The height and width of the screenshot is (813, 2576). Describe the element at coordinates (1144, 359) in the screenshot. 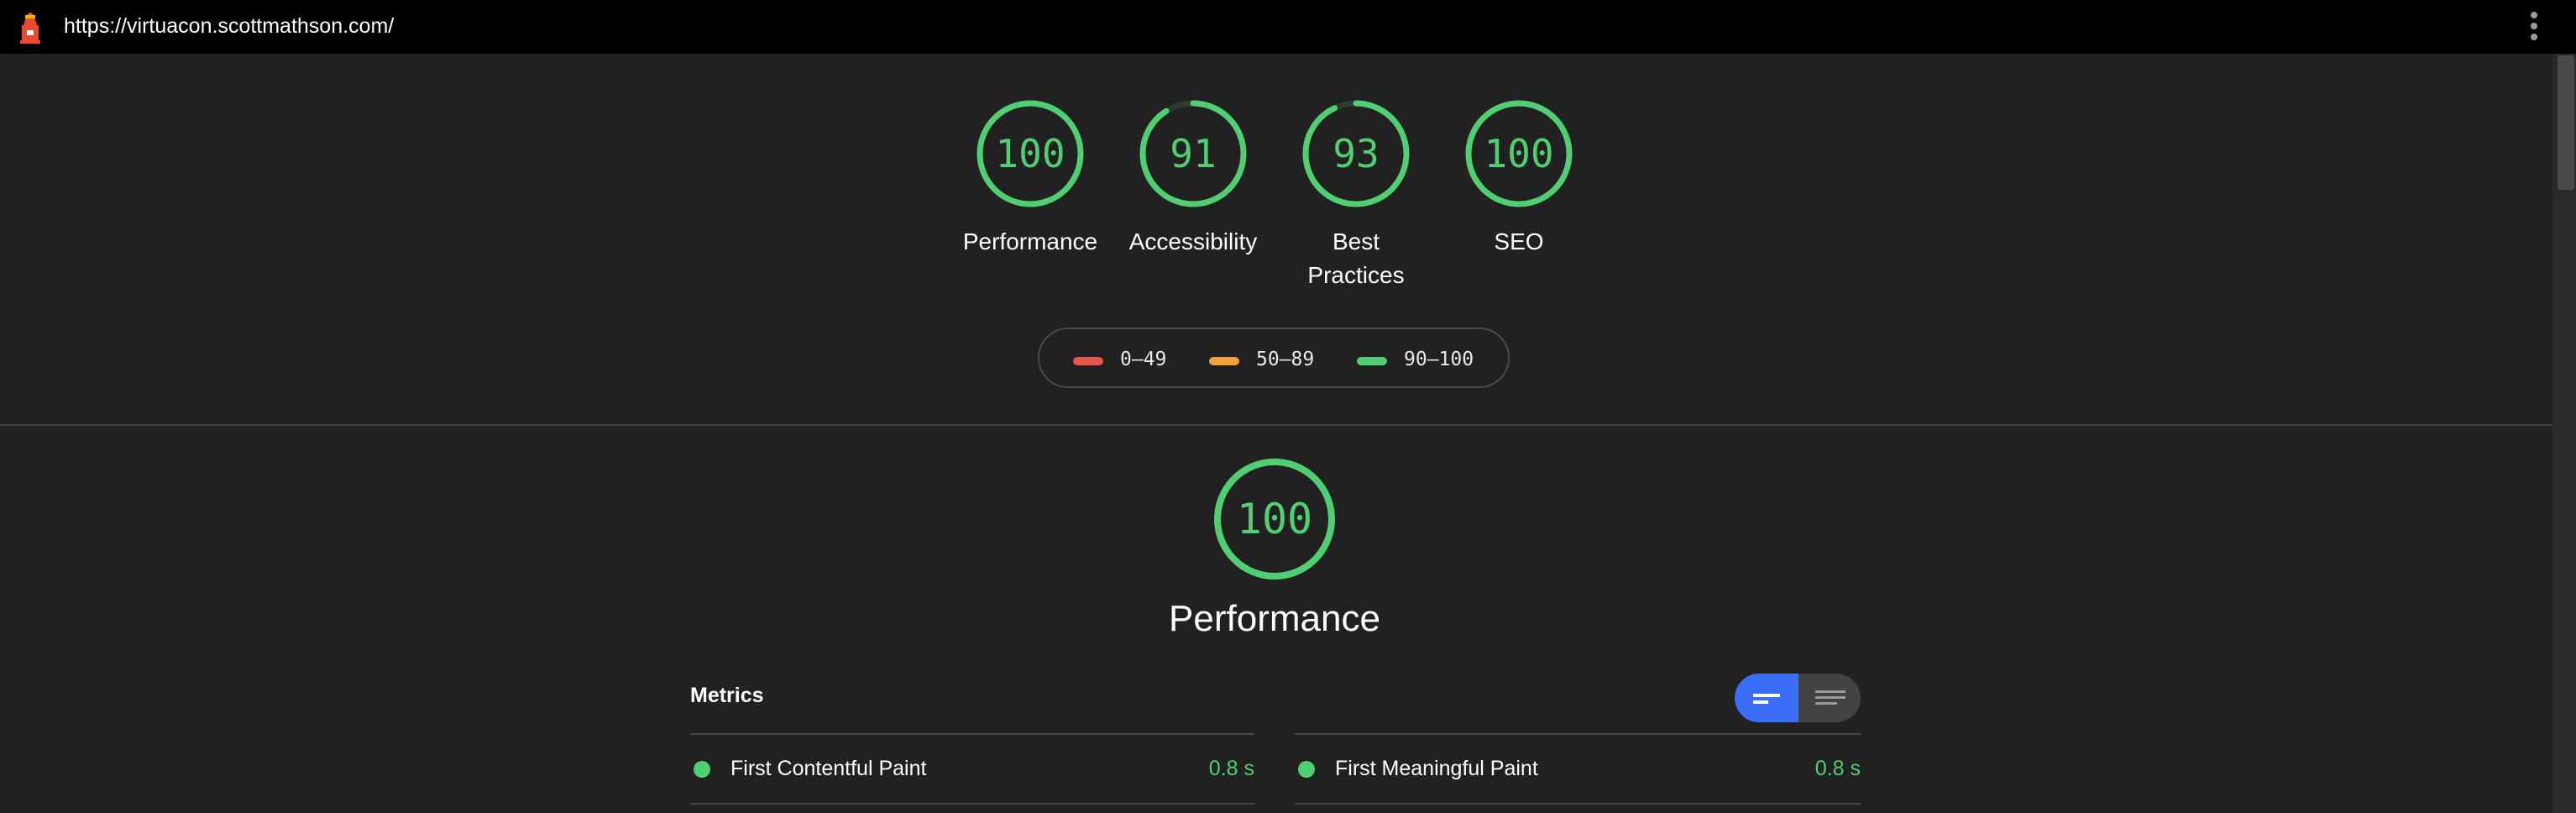

I see `legend-range: 0–49` at that location.